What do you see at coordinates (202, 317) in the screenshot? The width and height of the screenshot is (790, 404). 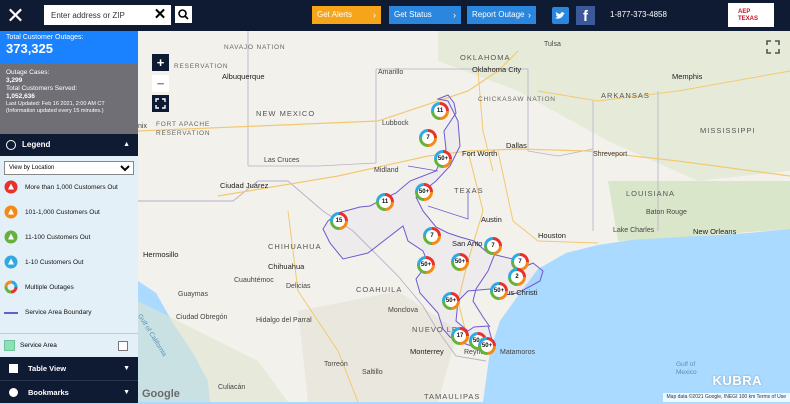 I see `map-label-obregon: Ciudad Obregón` at bounding box center [202, 317].